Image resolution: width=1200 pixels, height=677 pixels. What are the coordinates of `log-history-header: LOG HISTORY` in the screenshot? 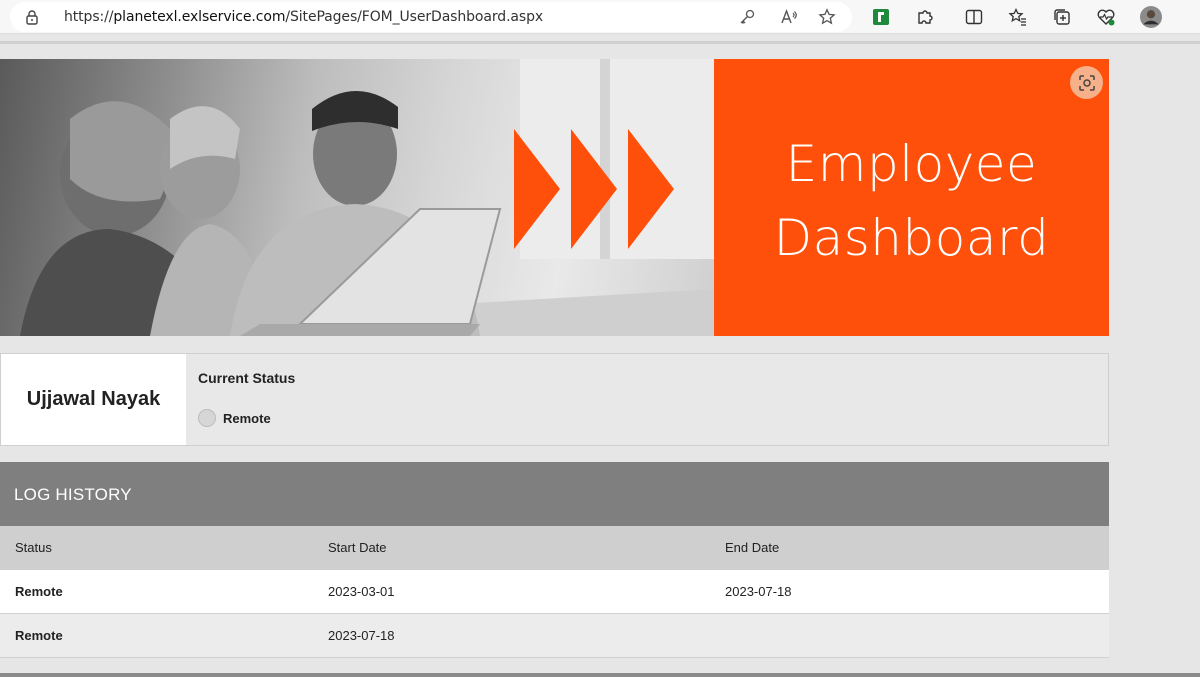 It's located at (554, 494).